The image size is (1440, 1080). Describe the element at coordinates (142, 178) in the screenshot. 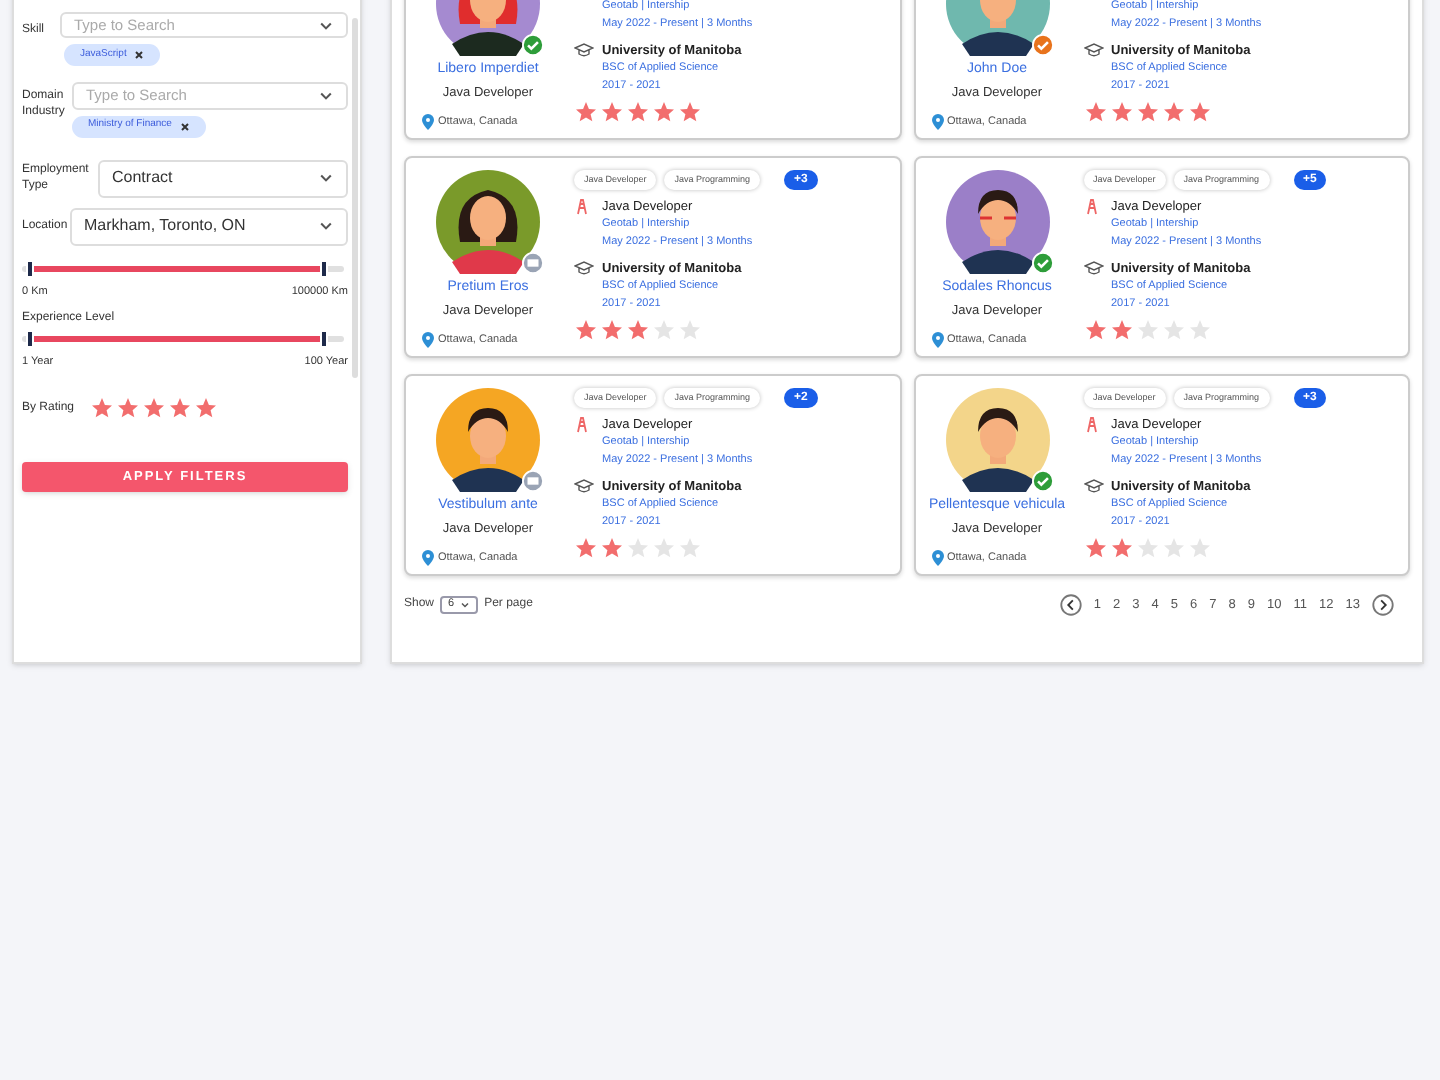

I see `select-value: Contract` at that location.